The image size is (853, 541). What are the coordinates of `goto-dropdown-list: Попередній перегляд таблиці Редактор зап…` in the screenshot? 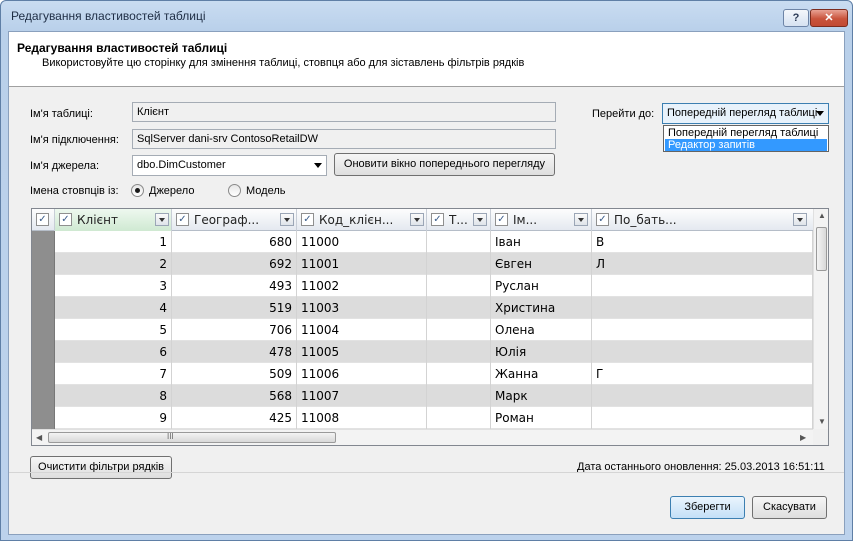 It's located at (746, 138).